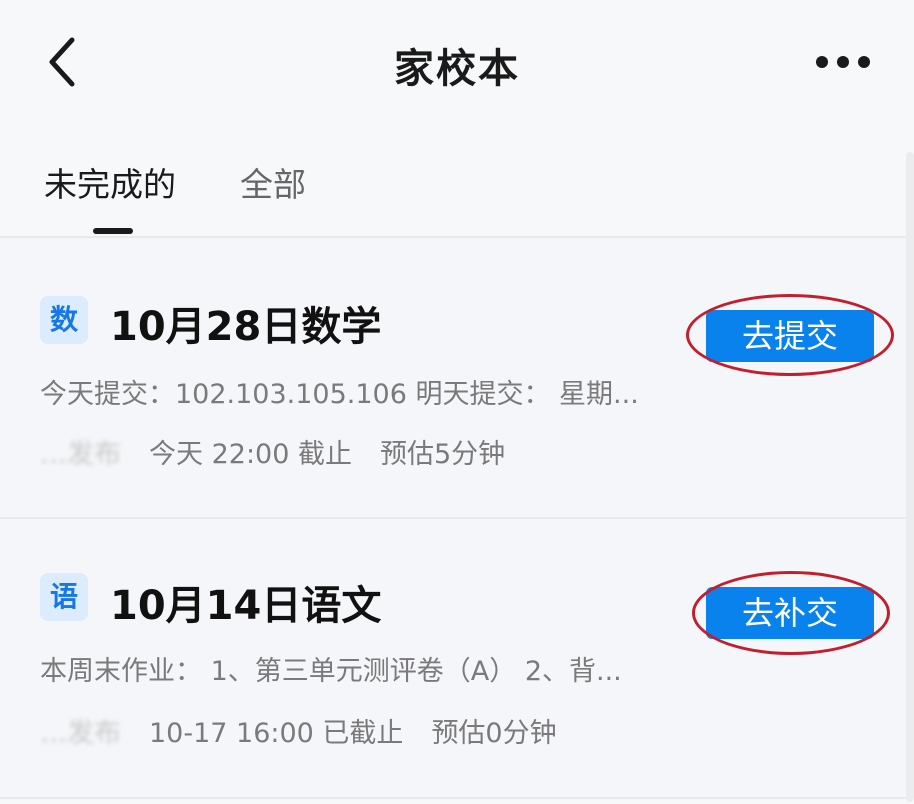 This screenshot has width=914, height=804. I want to click on tab-incomplete: 未完成的, so click(110, 182).